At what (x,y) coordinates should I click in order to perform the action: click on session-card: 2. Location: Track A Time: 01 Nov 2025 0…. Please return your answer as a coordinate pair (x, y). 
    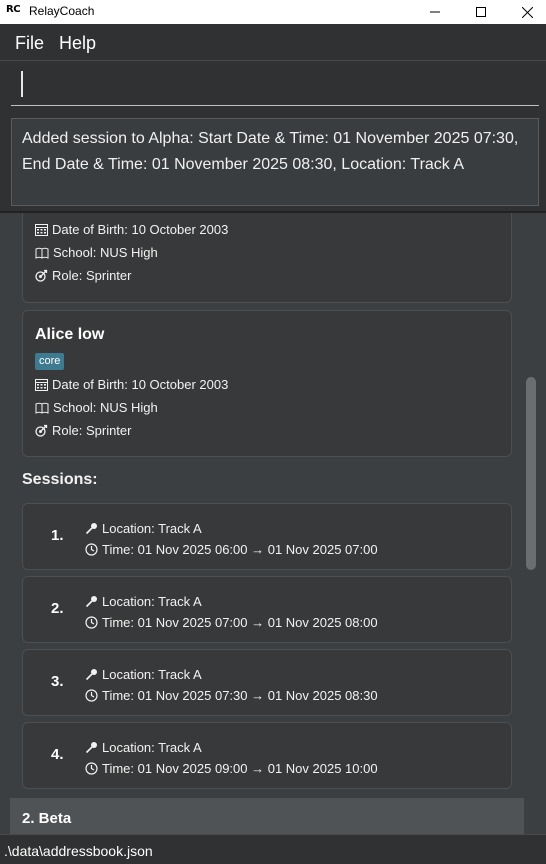
    Looking at the image, I should click on (267, 609).